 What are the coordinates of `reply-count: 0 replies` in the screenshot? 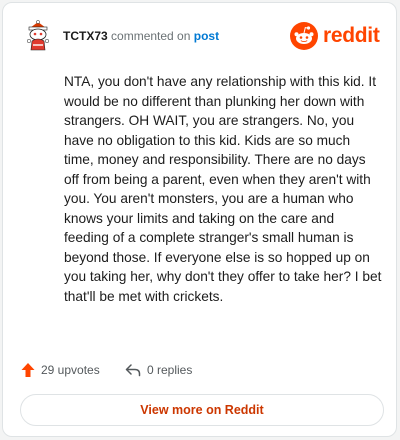 It's located at (170, 370).